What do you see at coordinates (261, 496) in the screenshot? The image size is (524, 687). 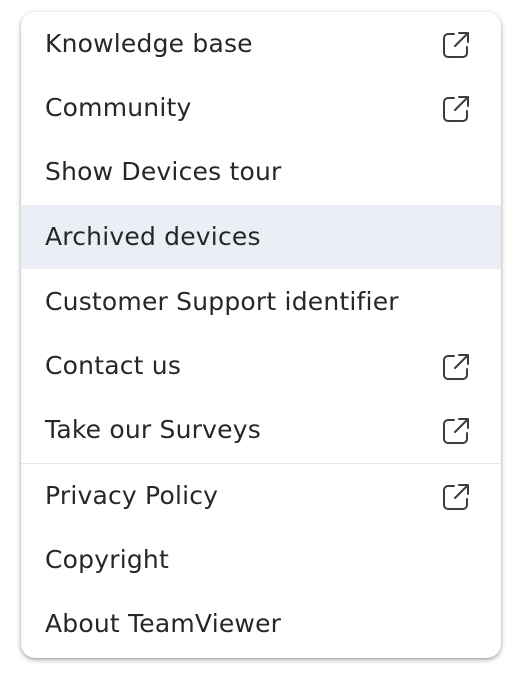 I see `menu-item-privacy-policy: Privacy Policy` at bounding box center [261, 496].